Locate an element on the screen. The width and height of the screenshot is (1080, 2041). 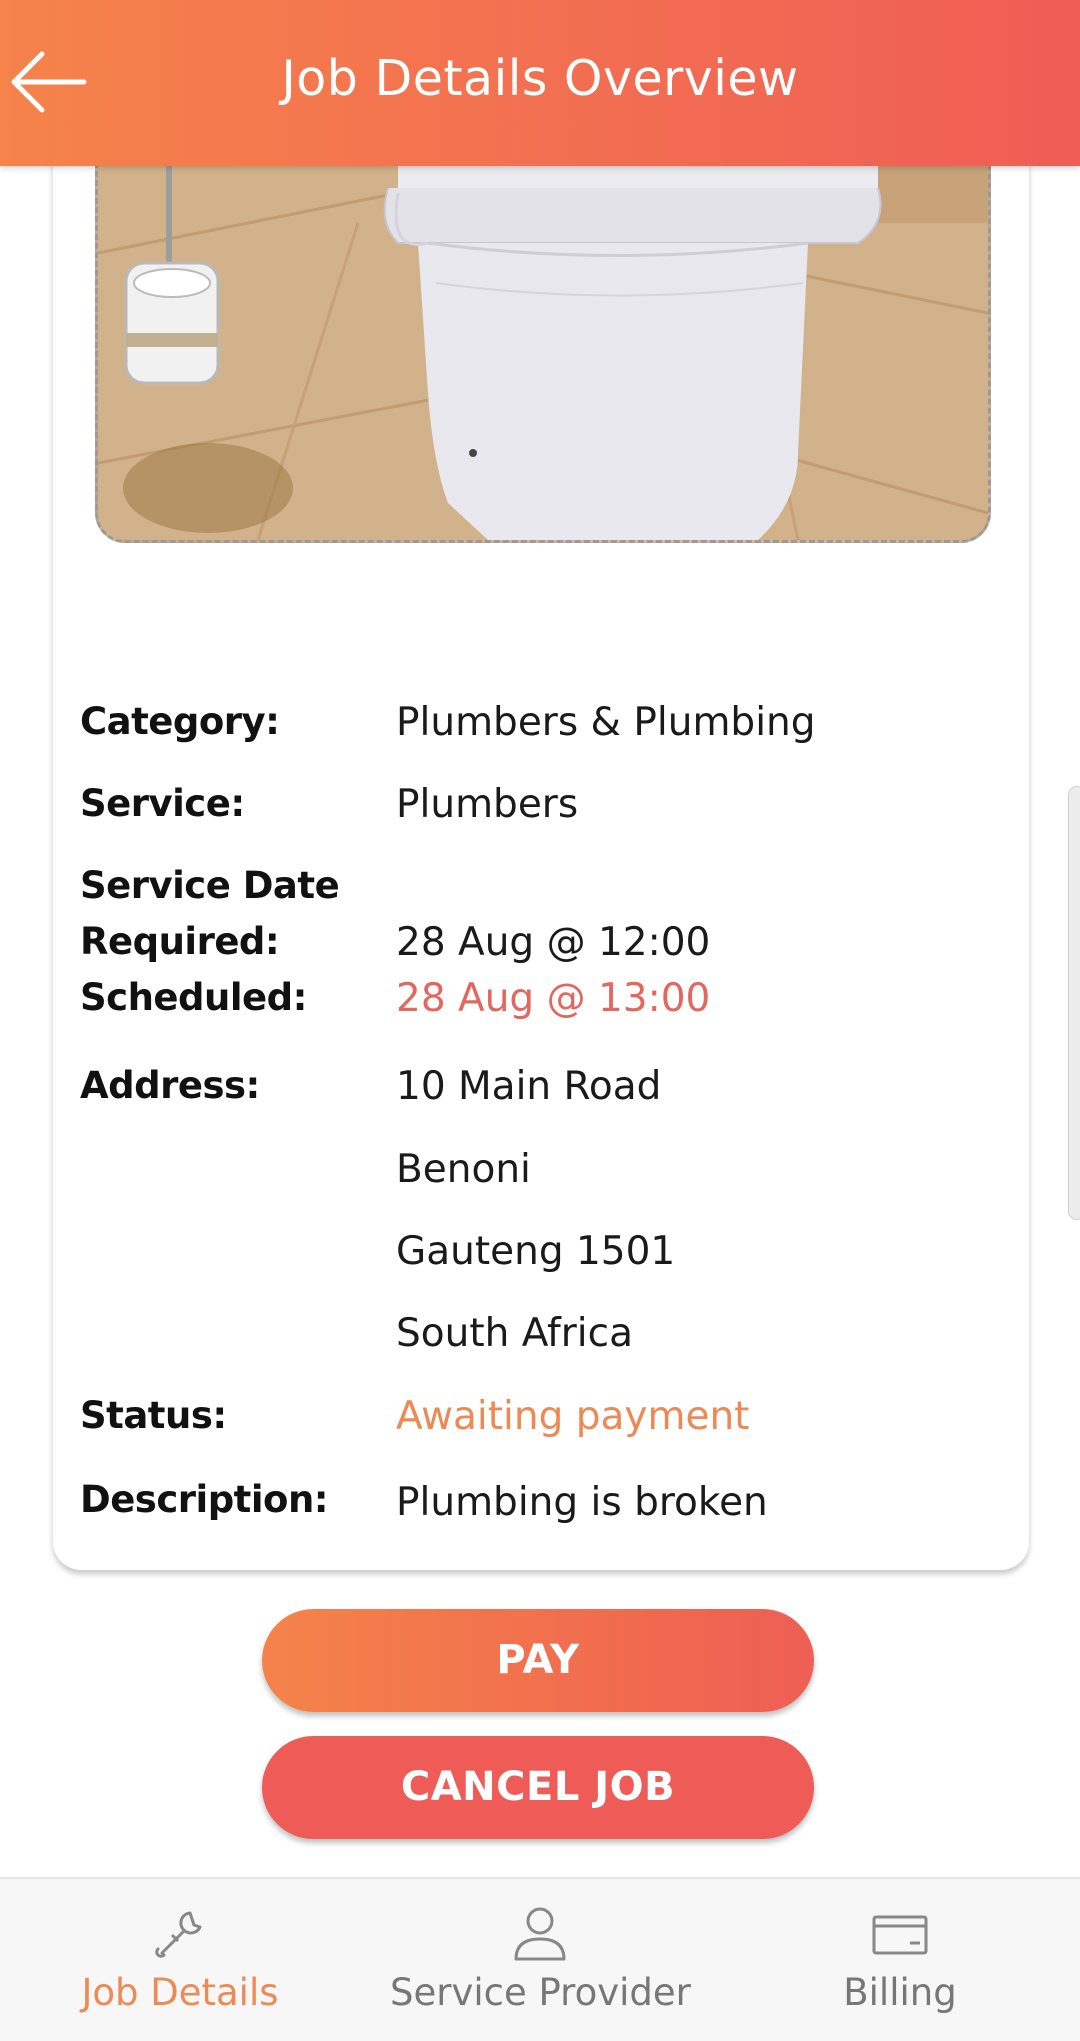
service-value: Plumbers is located at coordinates (487, 804).